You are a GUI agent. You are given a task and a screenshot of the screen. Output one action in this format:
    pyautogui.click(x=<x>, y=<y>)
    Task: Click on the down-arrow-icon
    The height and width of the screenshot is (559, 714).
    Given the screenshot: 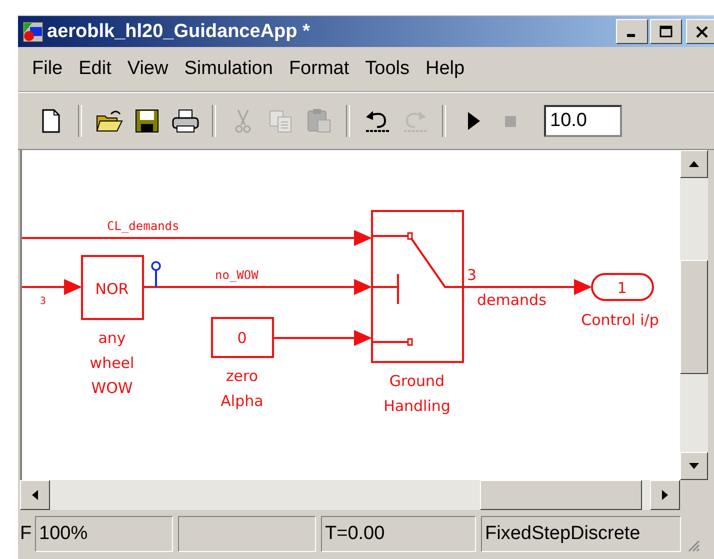 What is the action you would take?
    pyautogui.click(x=694, y=466)
    